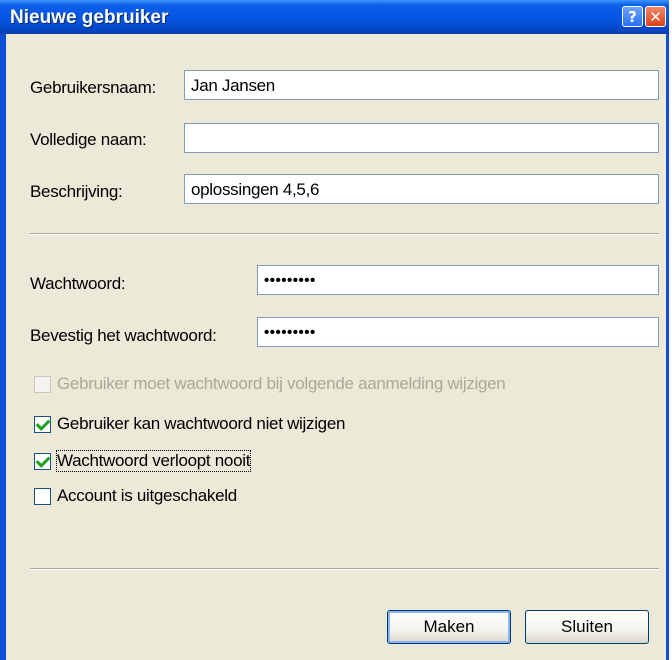 This screenshot has height=660, width=672. I want to click on username-label: Gebruikersnaam:, so click(93, 87).